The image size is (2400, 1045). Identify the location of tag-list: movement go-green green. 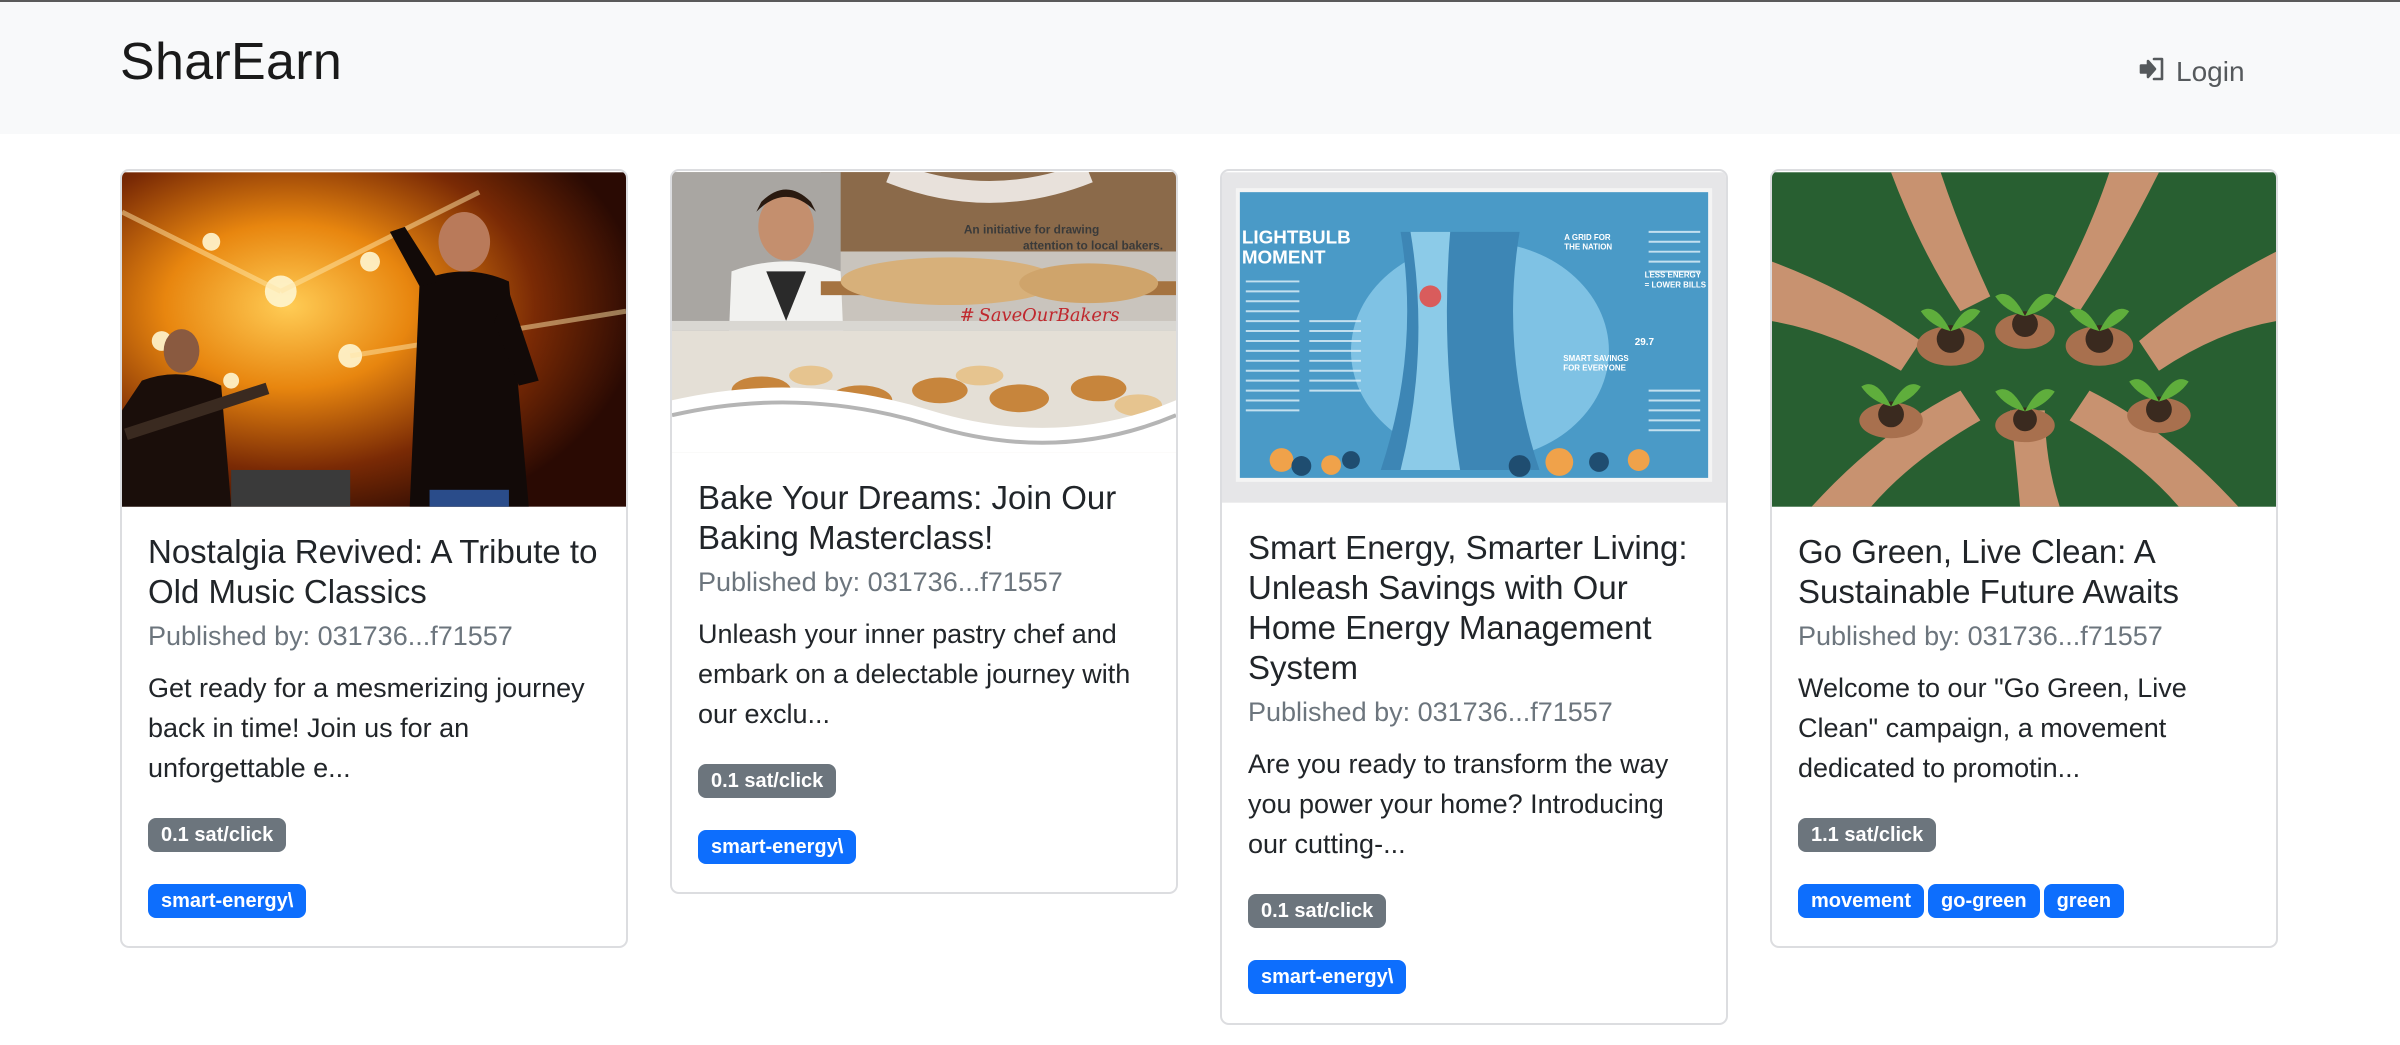
(2024, 901).